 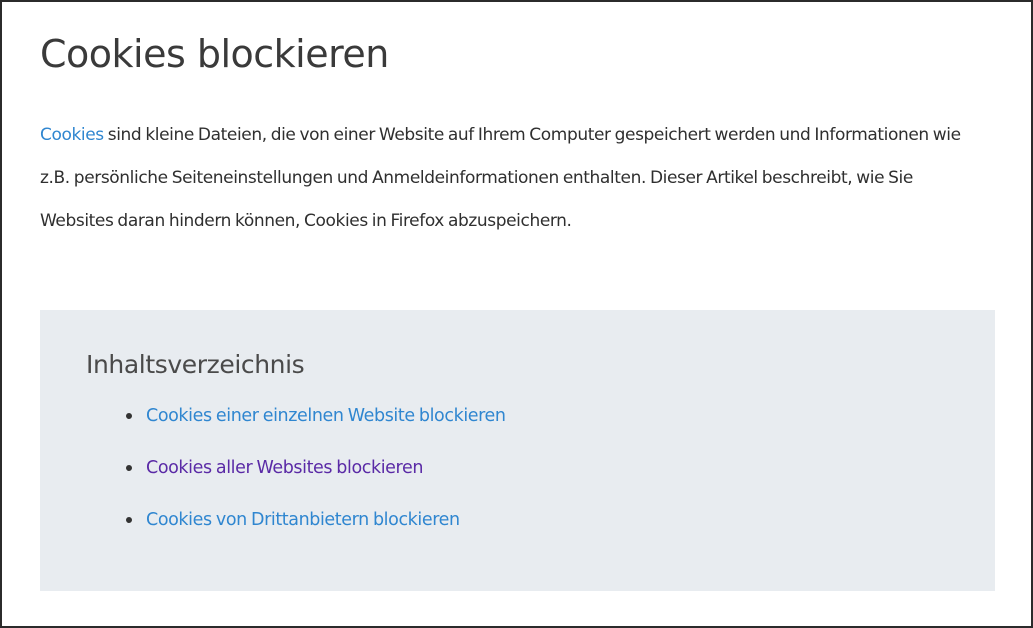 I want to click on toc-heading: Inhaltsverzeichnis, so click(x=195, y=364).